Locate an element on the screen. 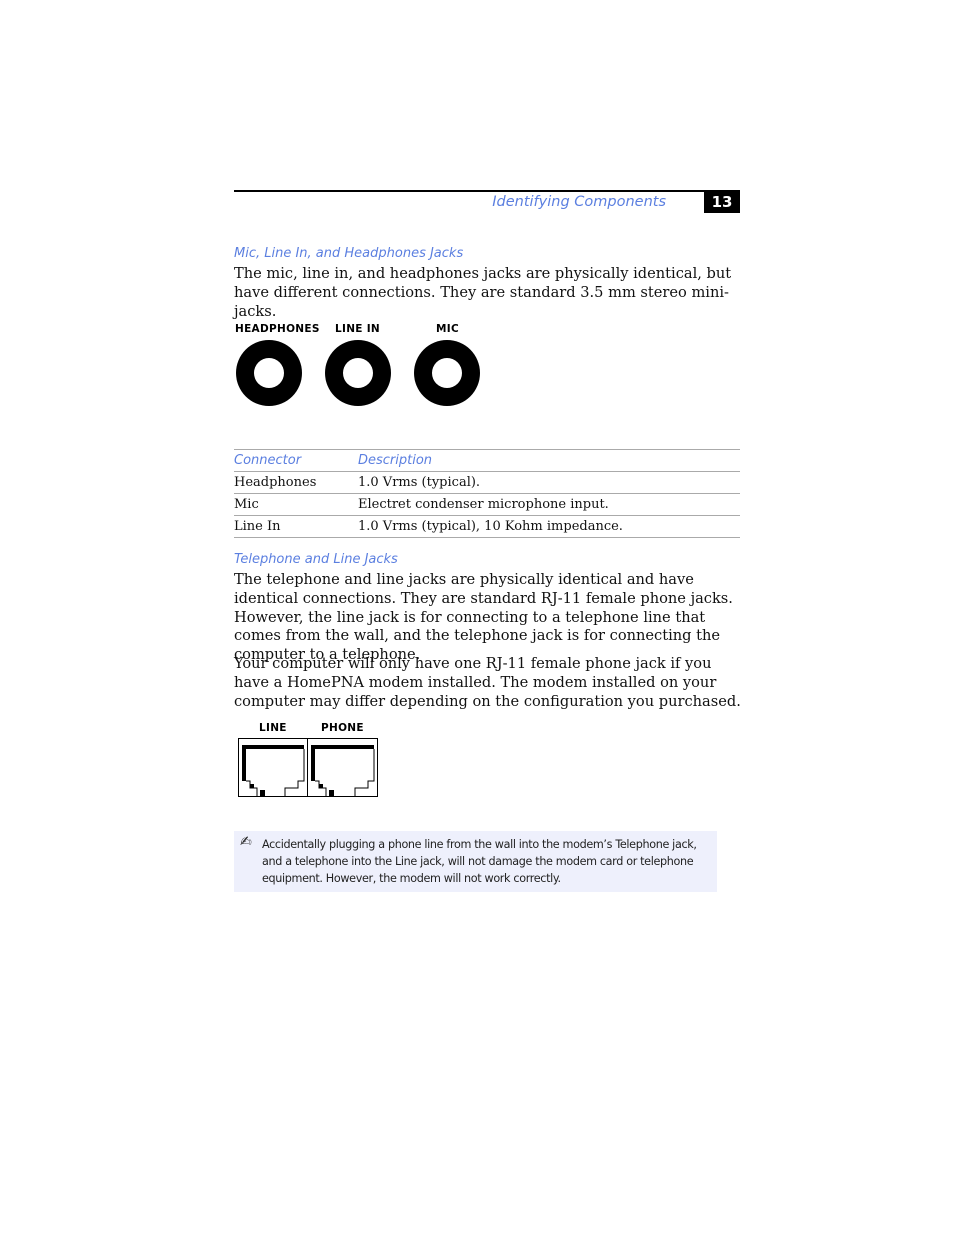 The width and height of the screenshot is (954, 1235). line-jack-label: LINE is located at coordinates (273, 728).